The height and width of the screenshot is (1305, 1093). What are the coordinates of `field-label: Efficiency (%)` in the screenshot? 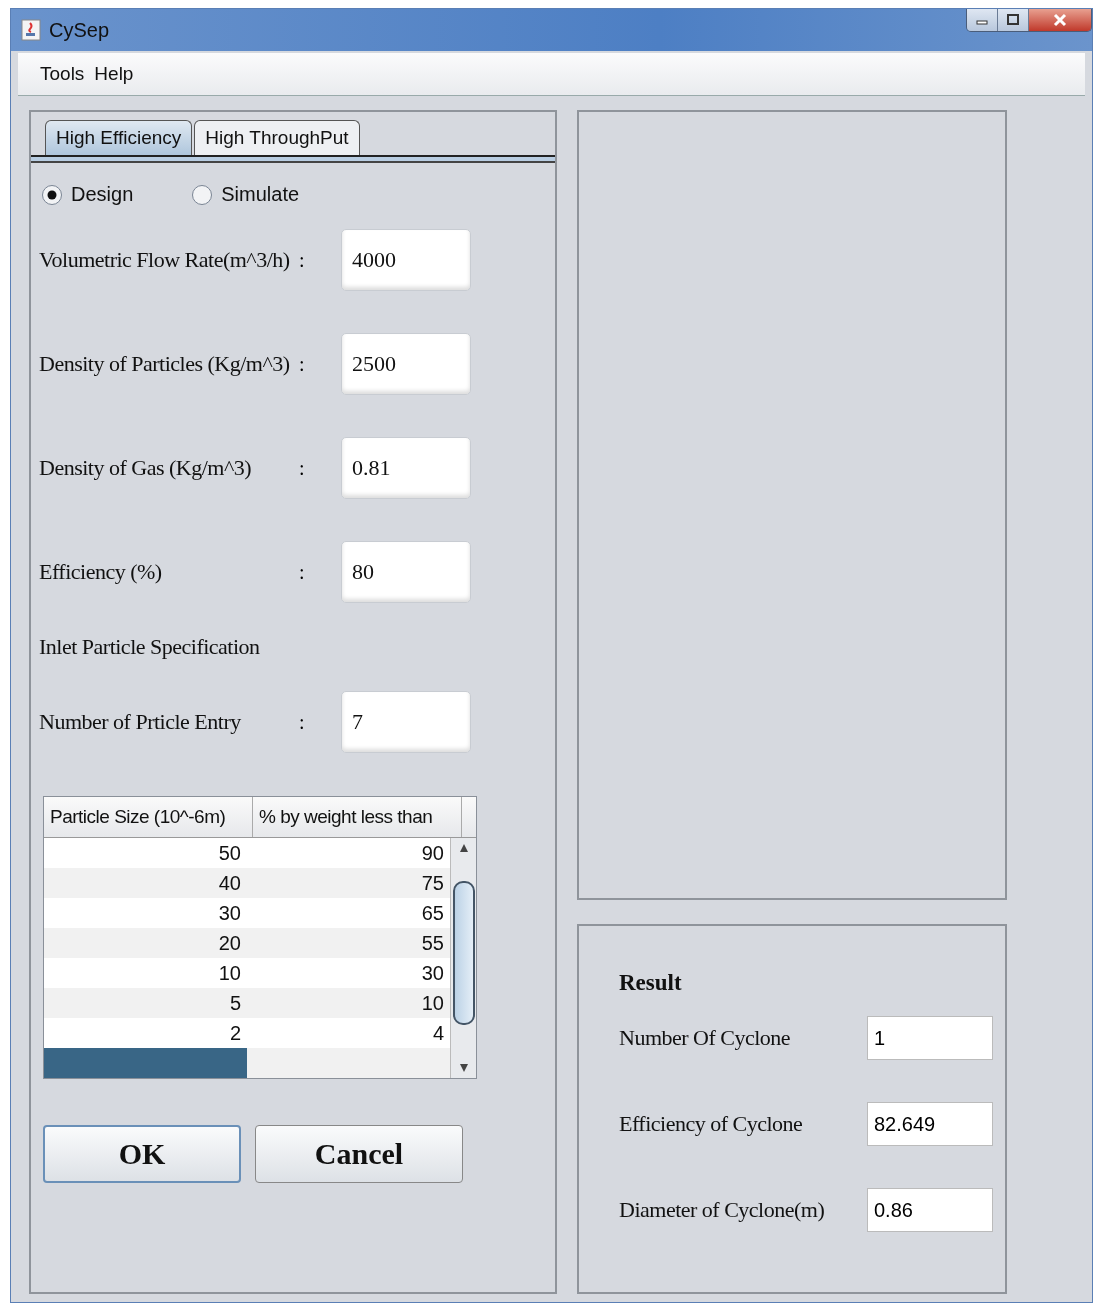 It's located at (101, 572).